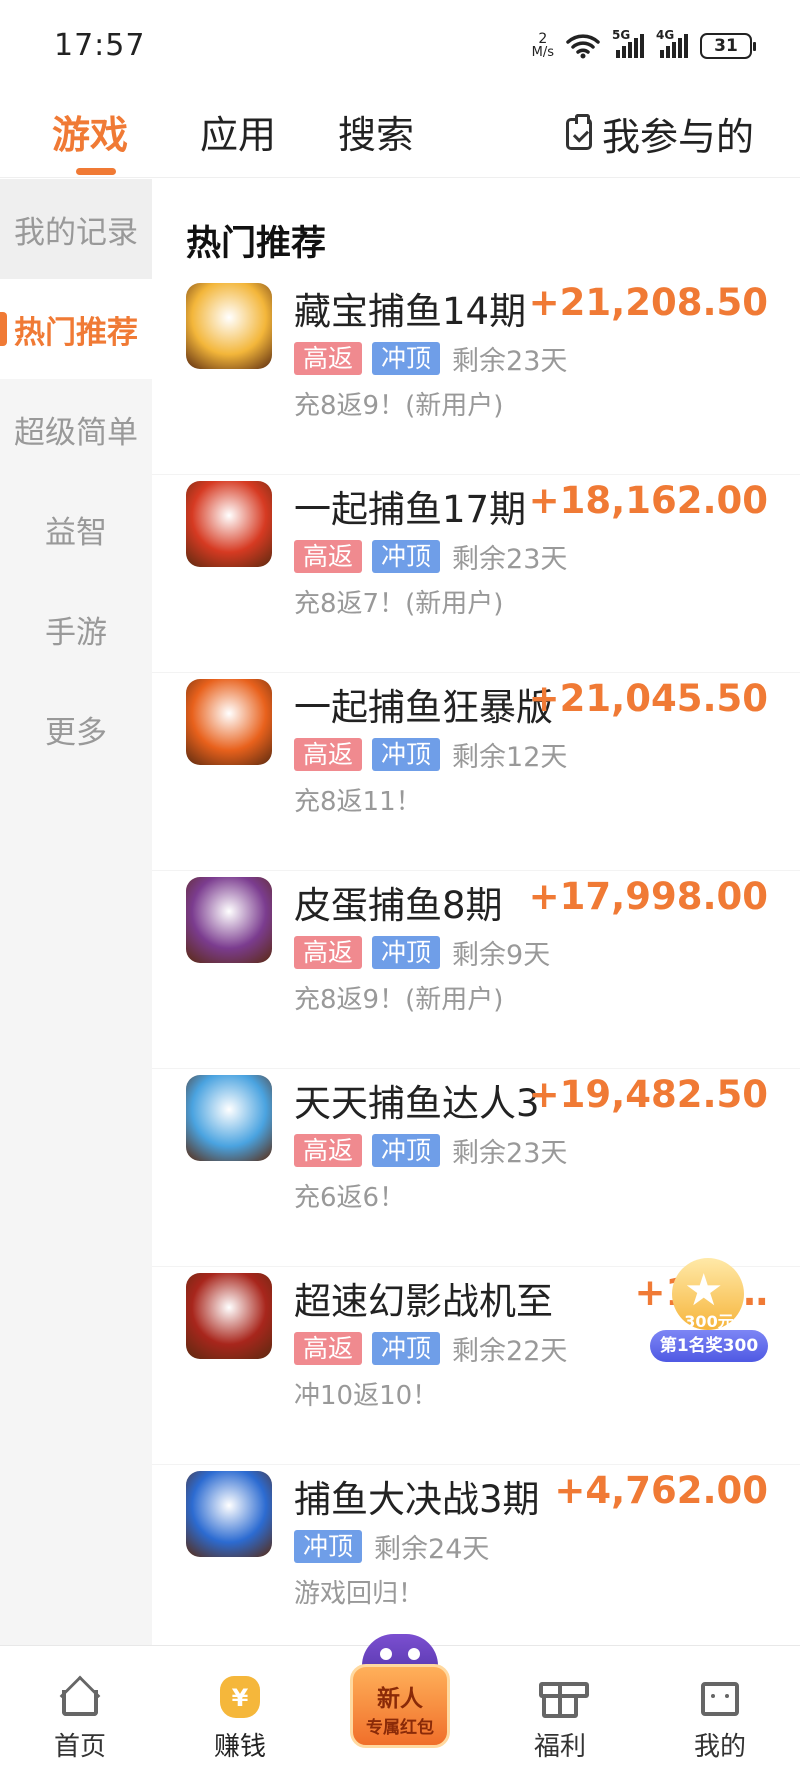 The width and height of the screenshot is (800, 1776). I want to click on section-title: 热门推荐, so click(256, 244).